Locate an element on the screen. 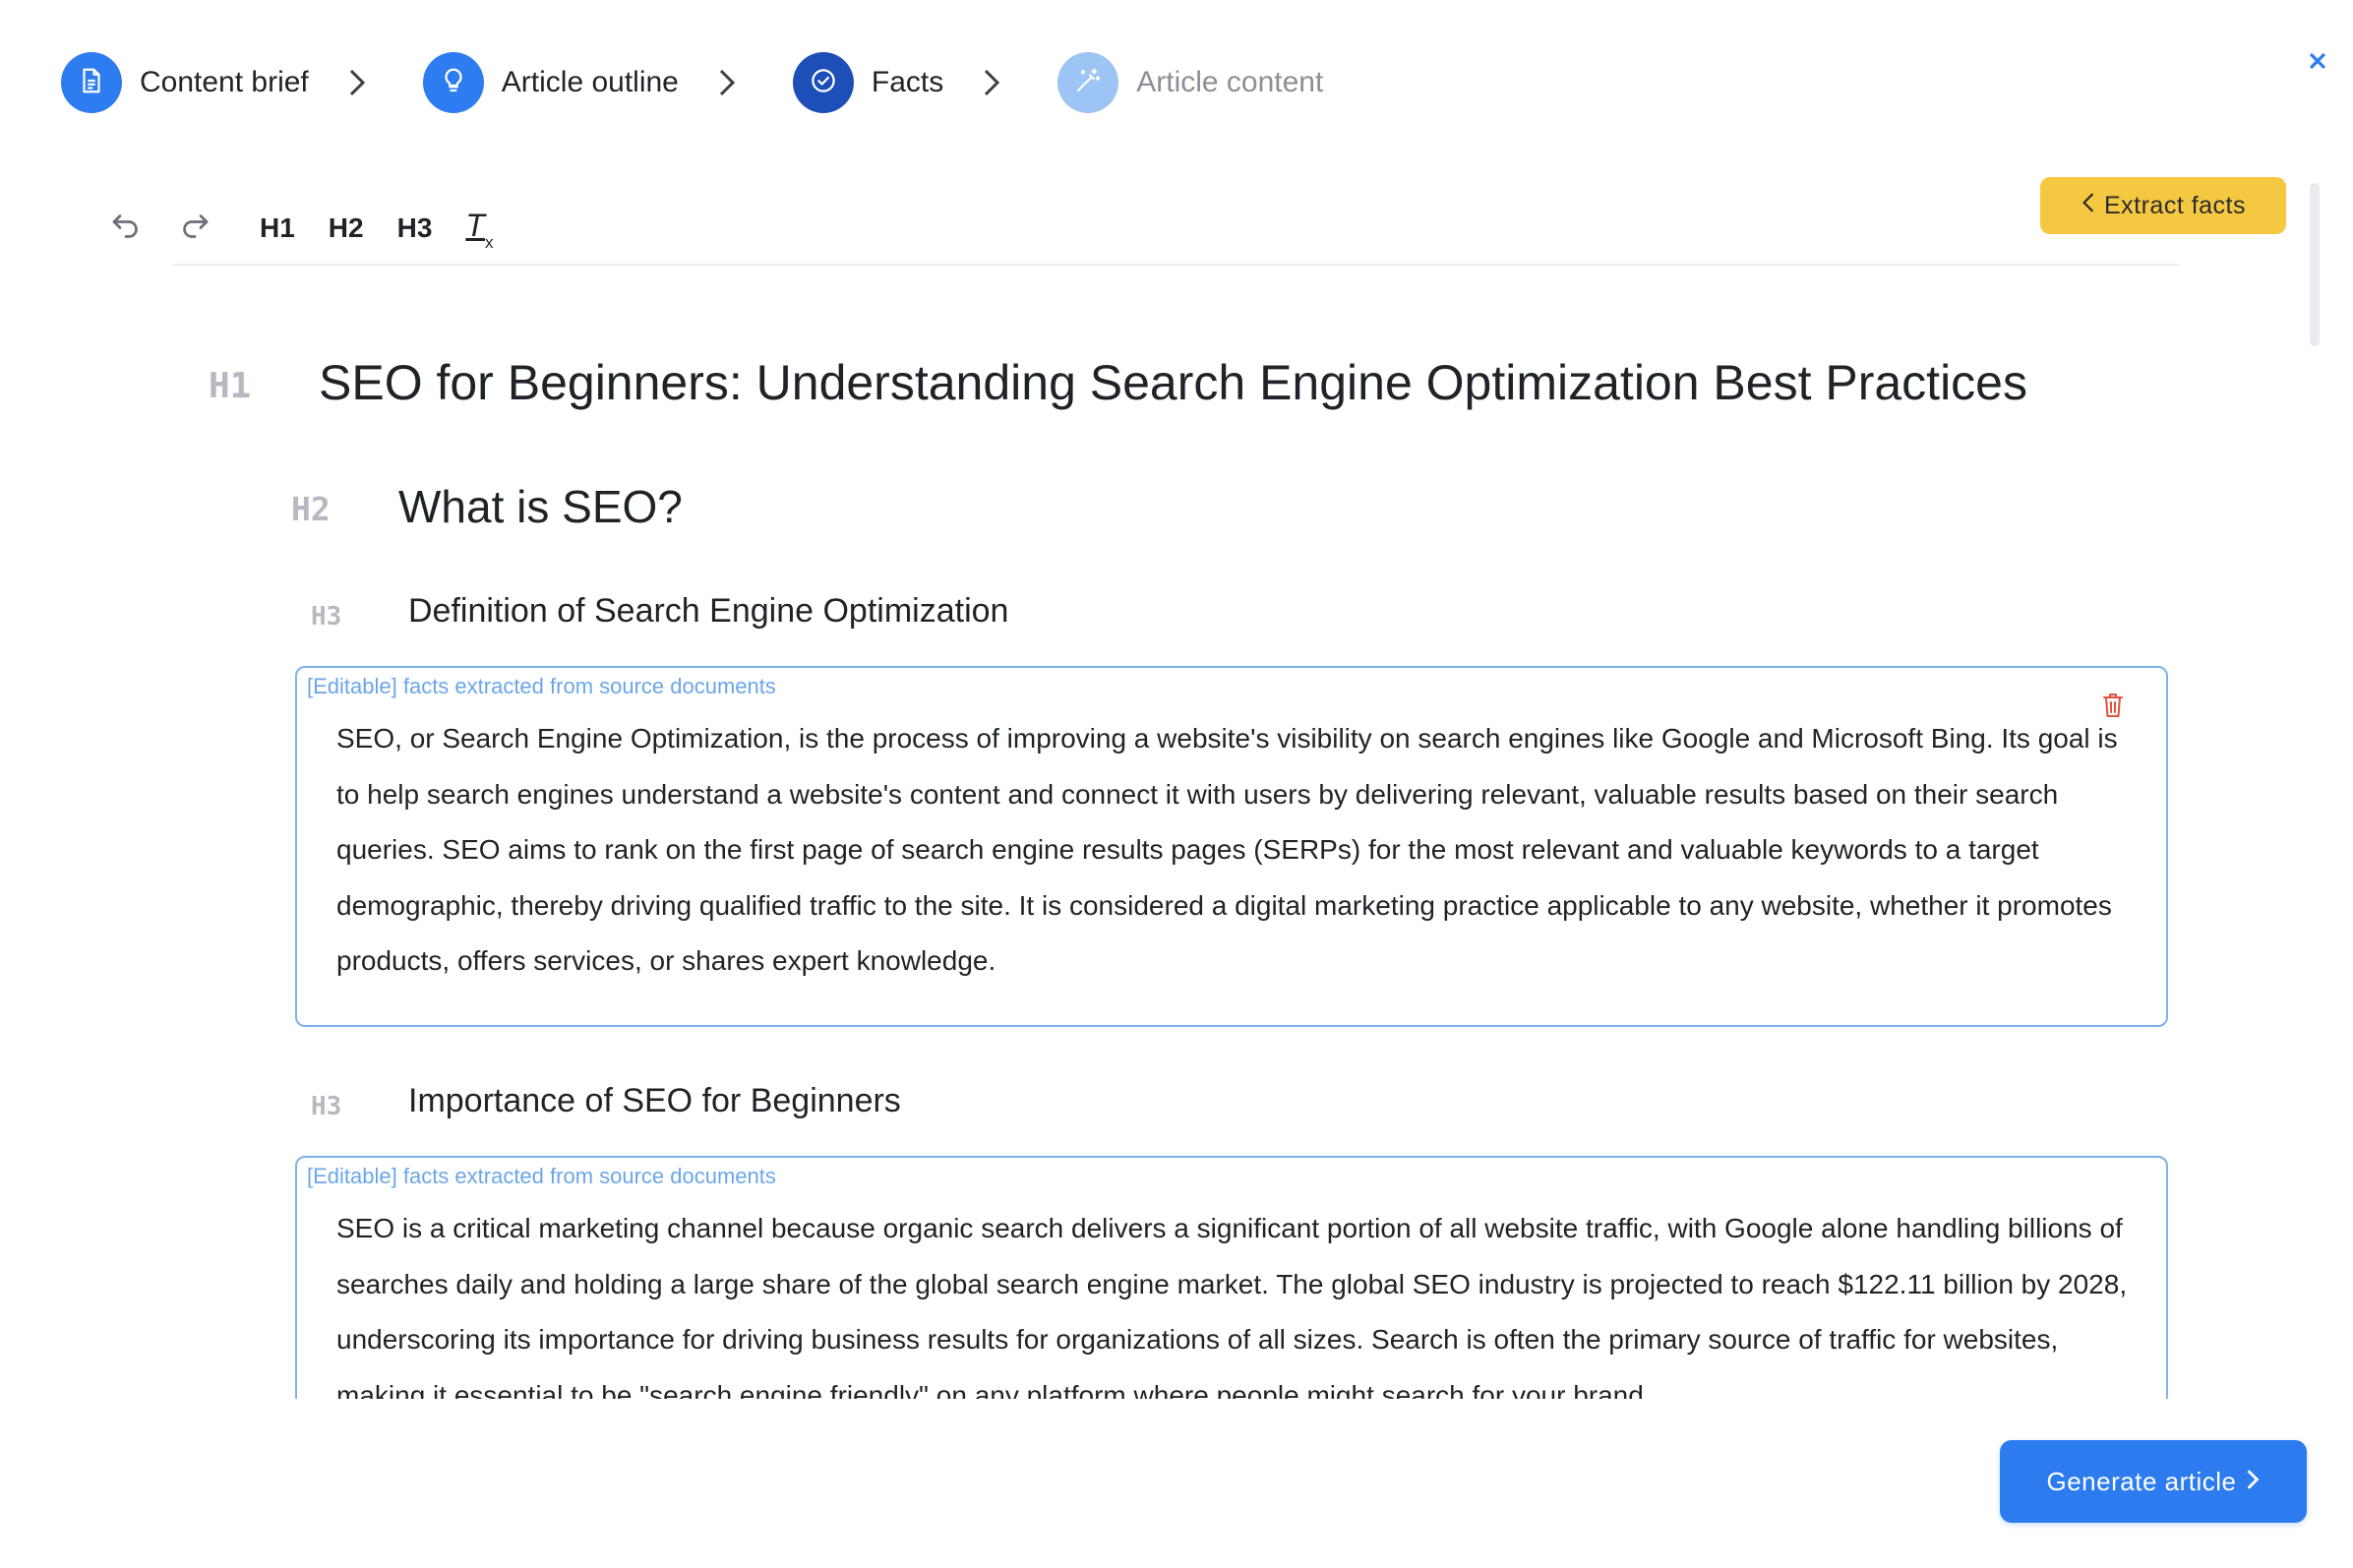 This screenshot has width=2353, height=1568. step-label: Article content is located at coordinates (1230, 82).